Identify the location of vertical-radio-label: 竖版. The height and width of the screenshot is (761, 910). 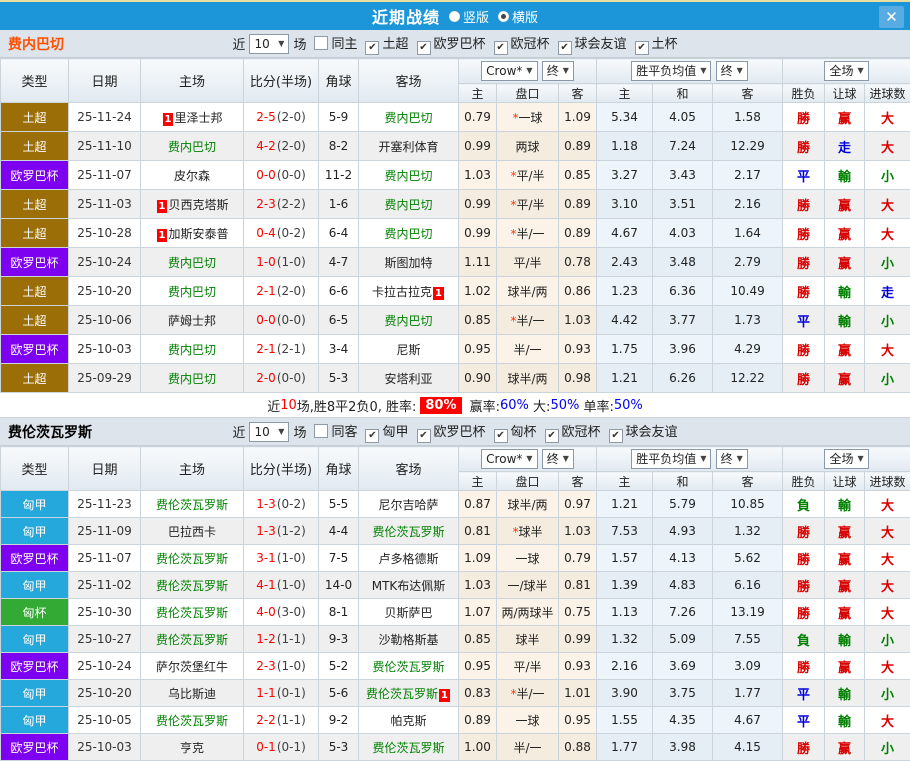
(476, 16).